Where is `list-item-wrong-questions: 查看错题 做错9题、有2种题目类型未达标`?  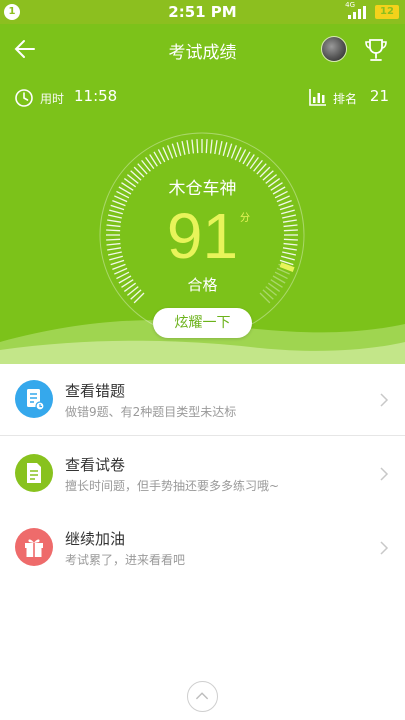
list-item-wrong-questions: 查看错题 做错9题、有2种题目类型未达标 is located at coordinates (202, 400).